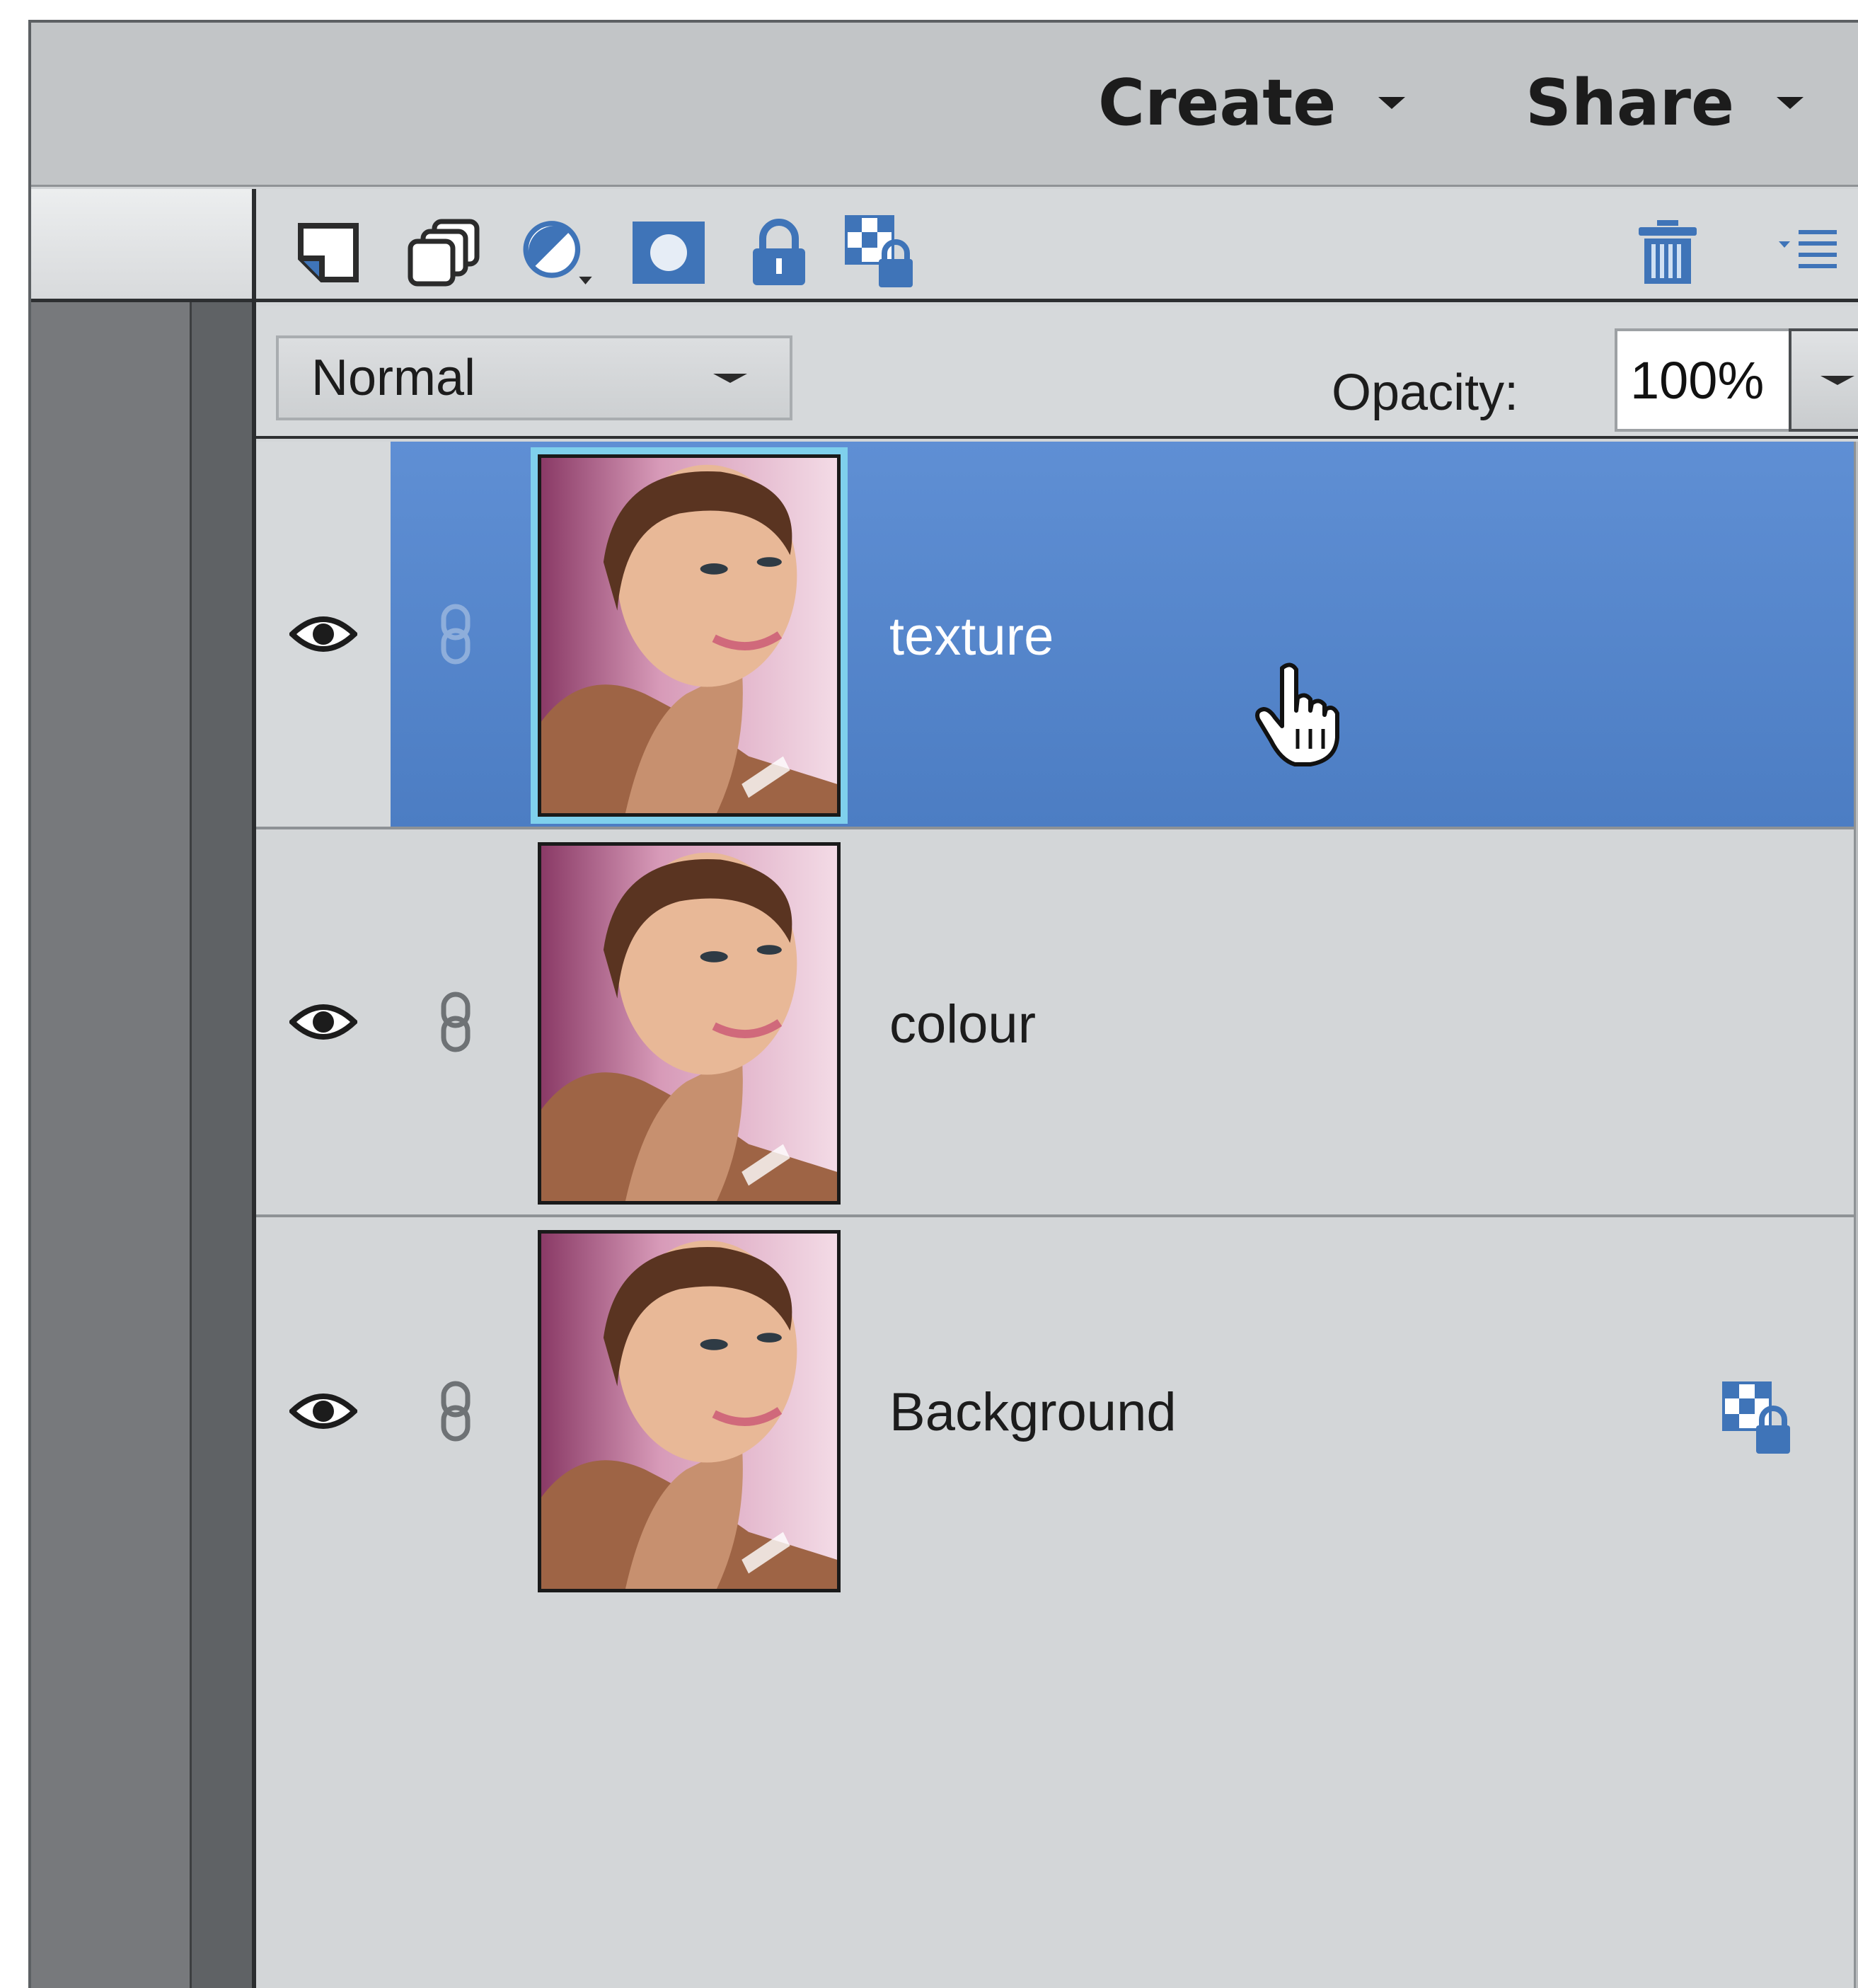 This screenshot has width=1858, height=1988. Describe the element at coordinates (1057, 246) in the screenshot. I see `layers-toolbar` at that location.